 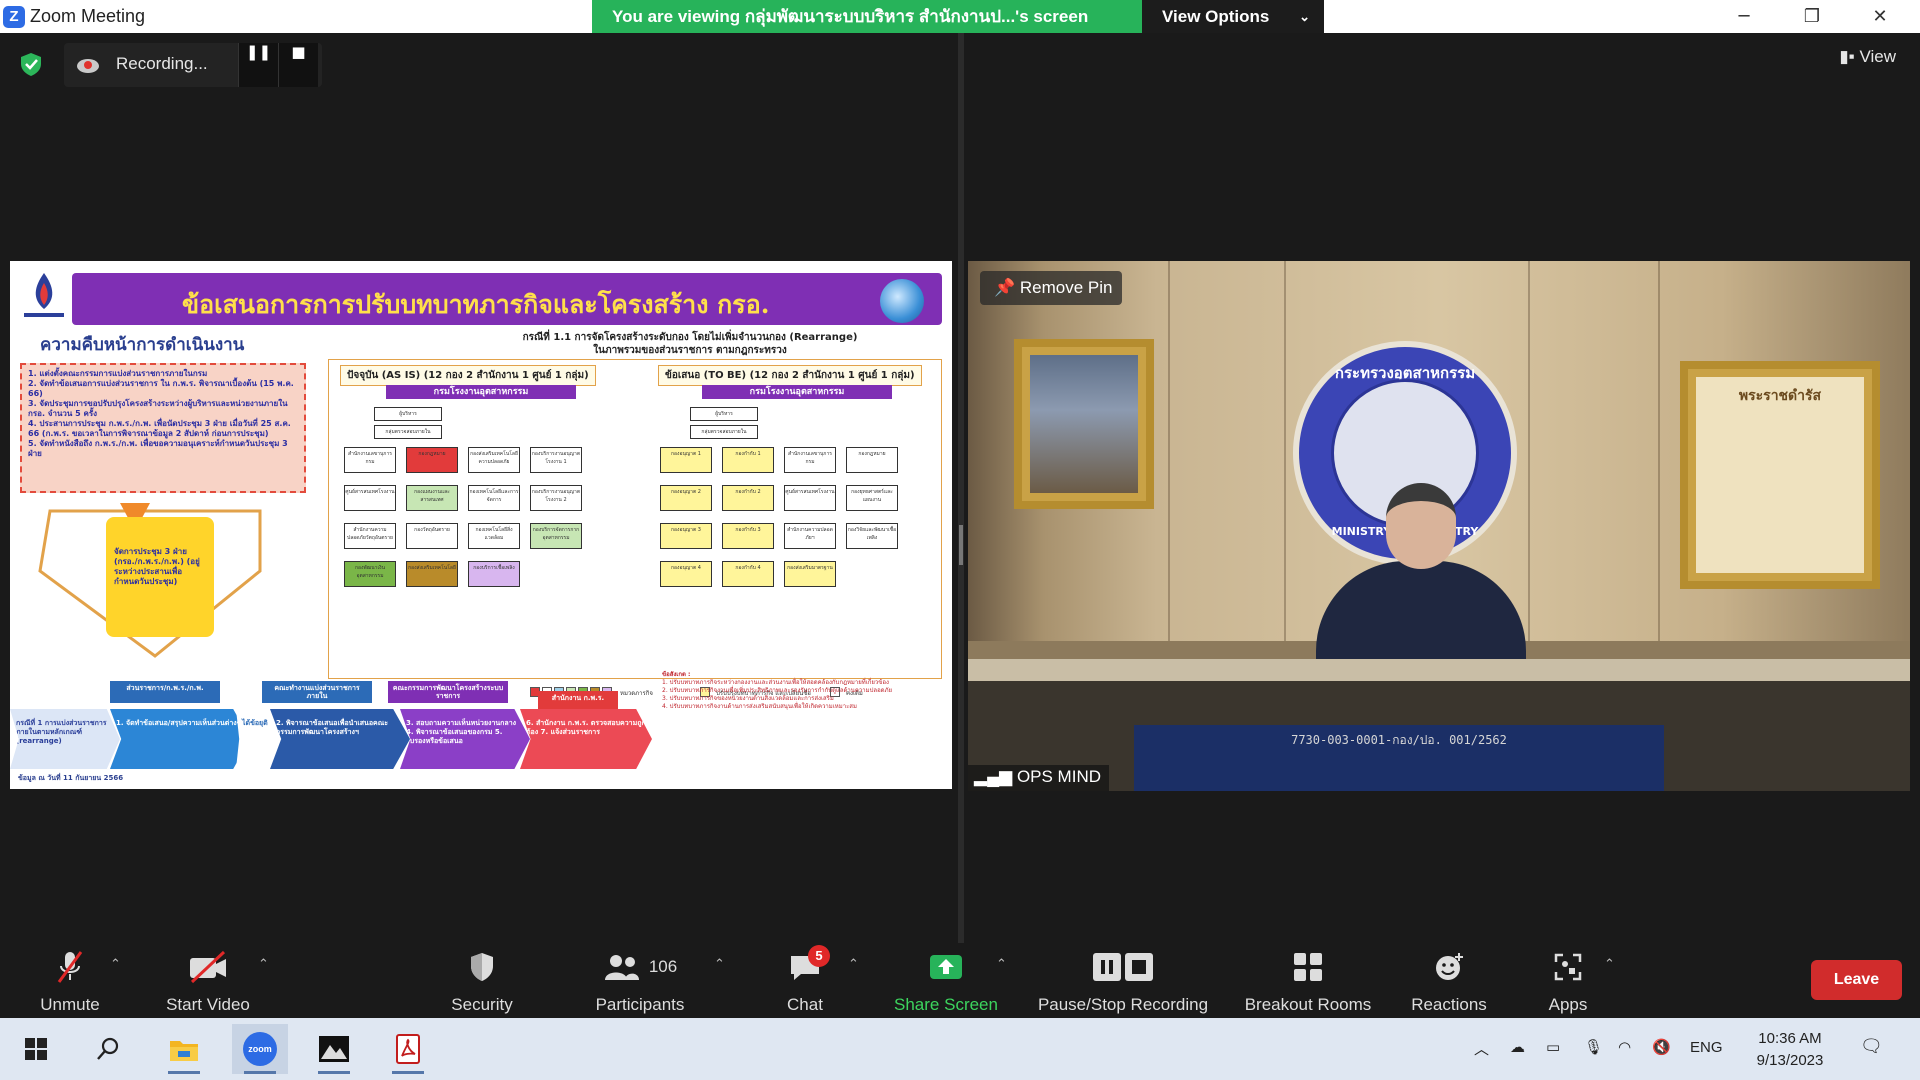 What do you see at coordinates (686, 574) in the screenshot?
I see `org-chart-box: กองอนุญาต 4` at bounding box center [686, 574].